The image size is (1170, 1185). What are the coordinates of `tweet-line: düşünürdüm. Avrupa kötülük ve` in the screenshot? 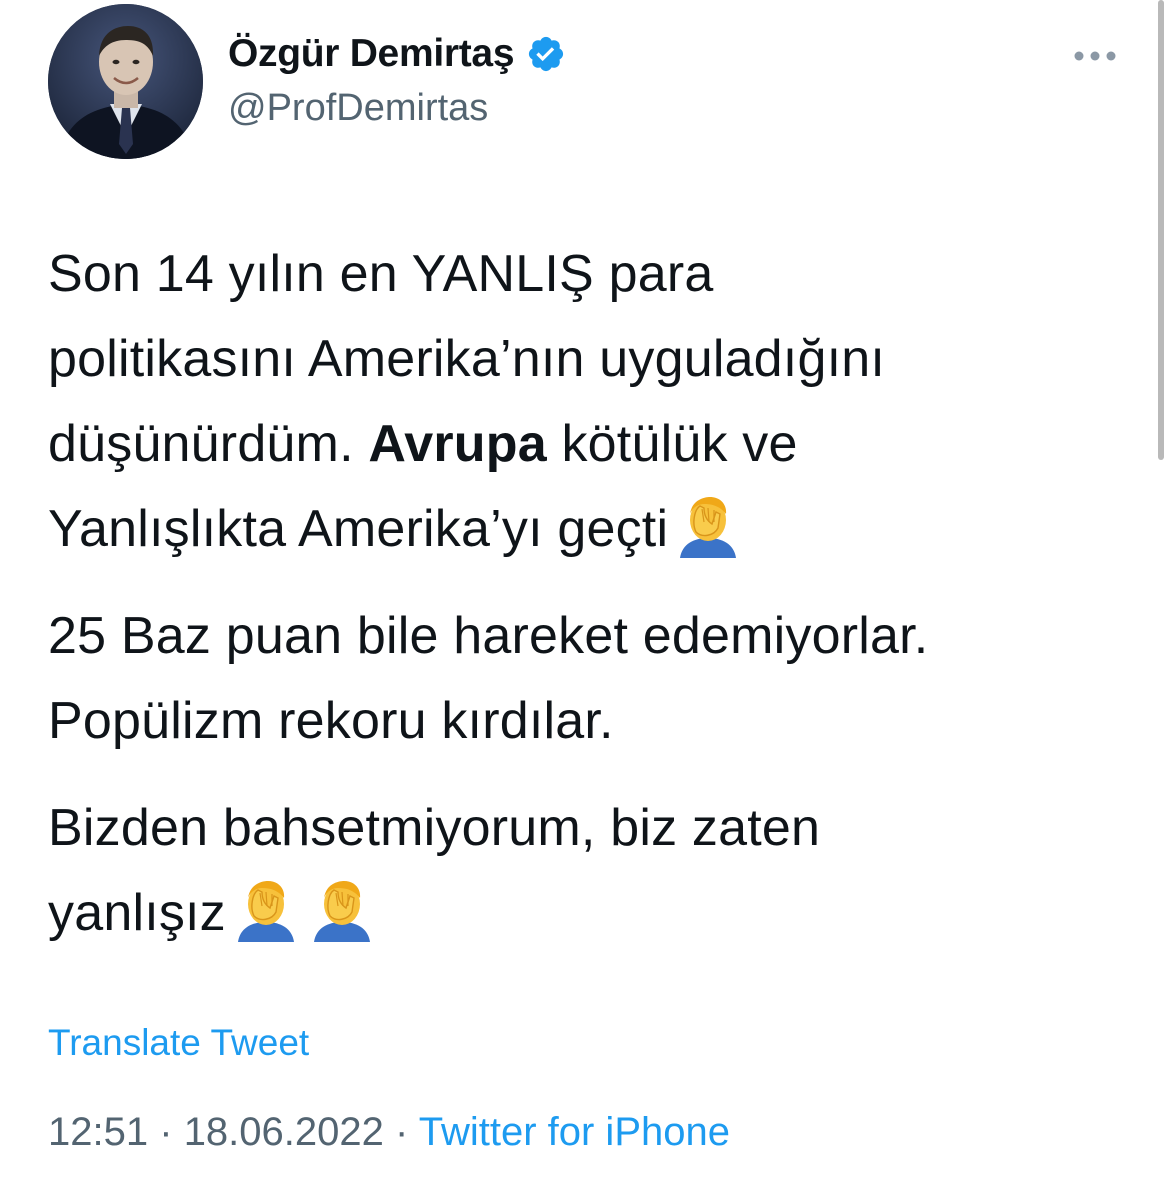 It's located at (593, 444).